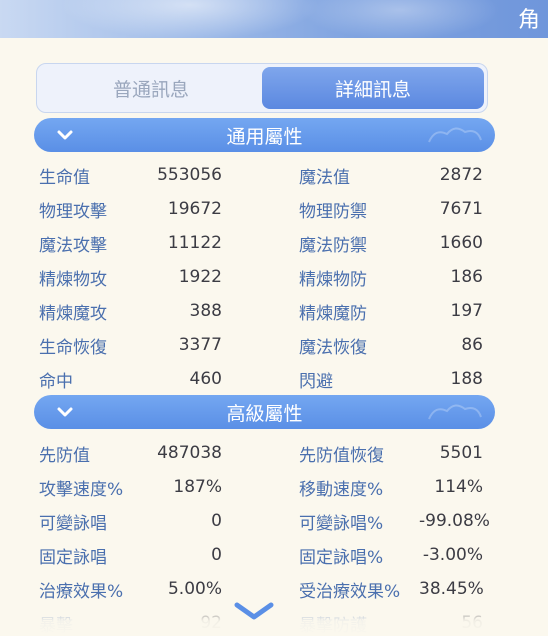 The image size is (548, 636). Describe the element at coordinates (73, 211) in the screenshot. I see `stat-label: 物理攻擊` at that location.